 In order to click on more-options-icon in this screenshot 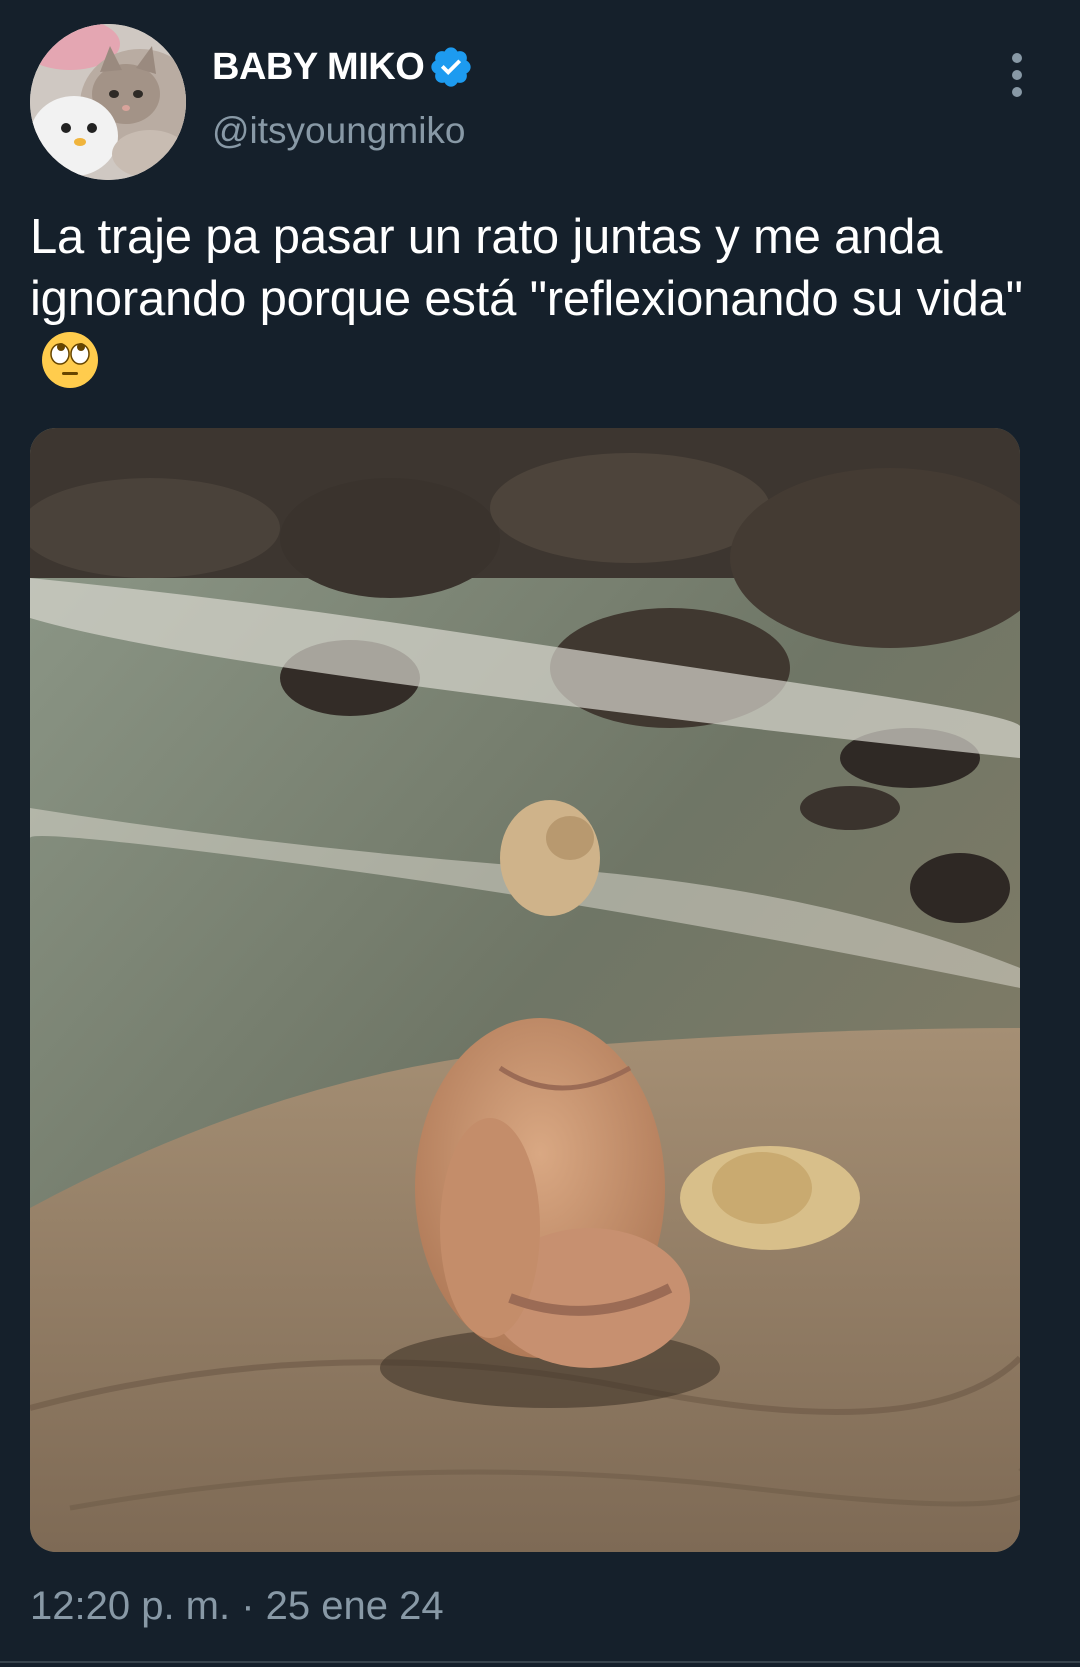, I will do `click(1017, 75)`.